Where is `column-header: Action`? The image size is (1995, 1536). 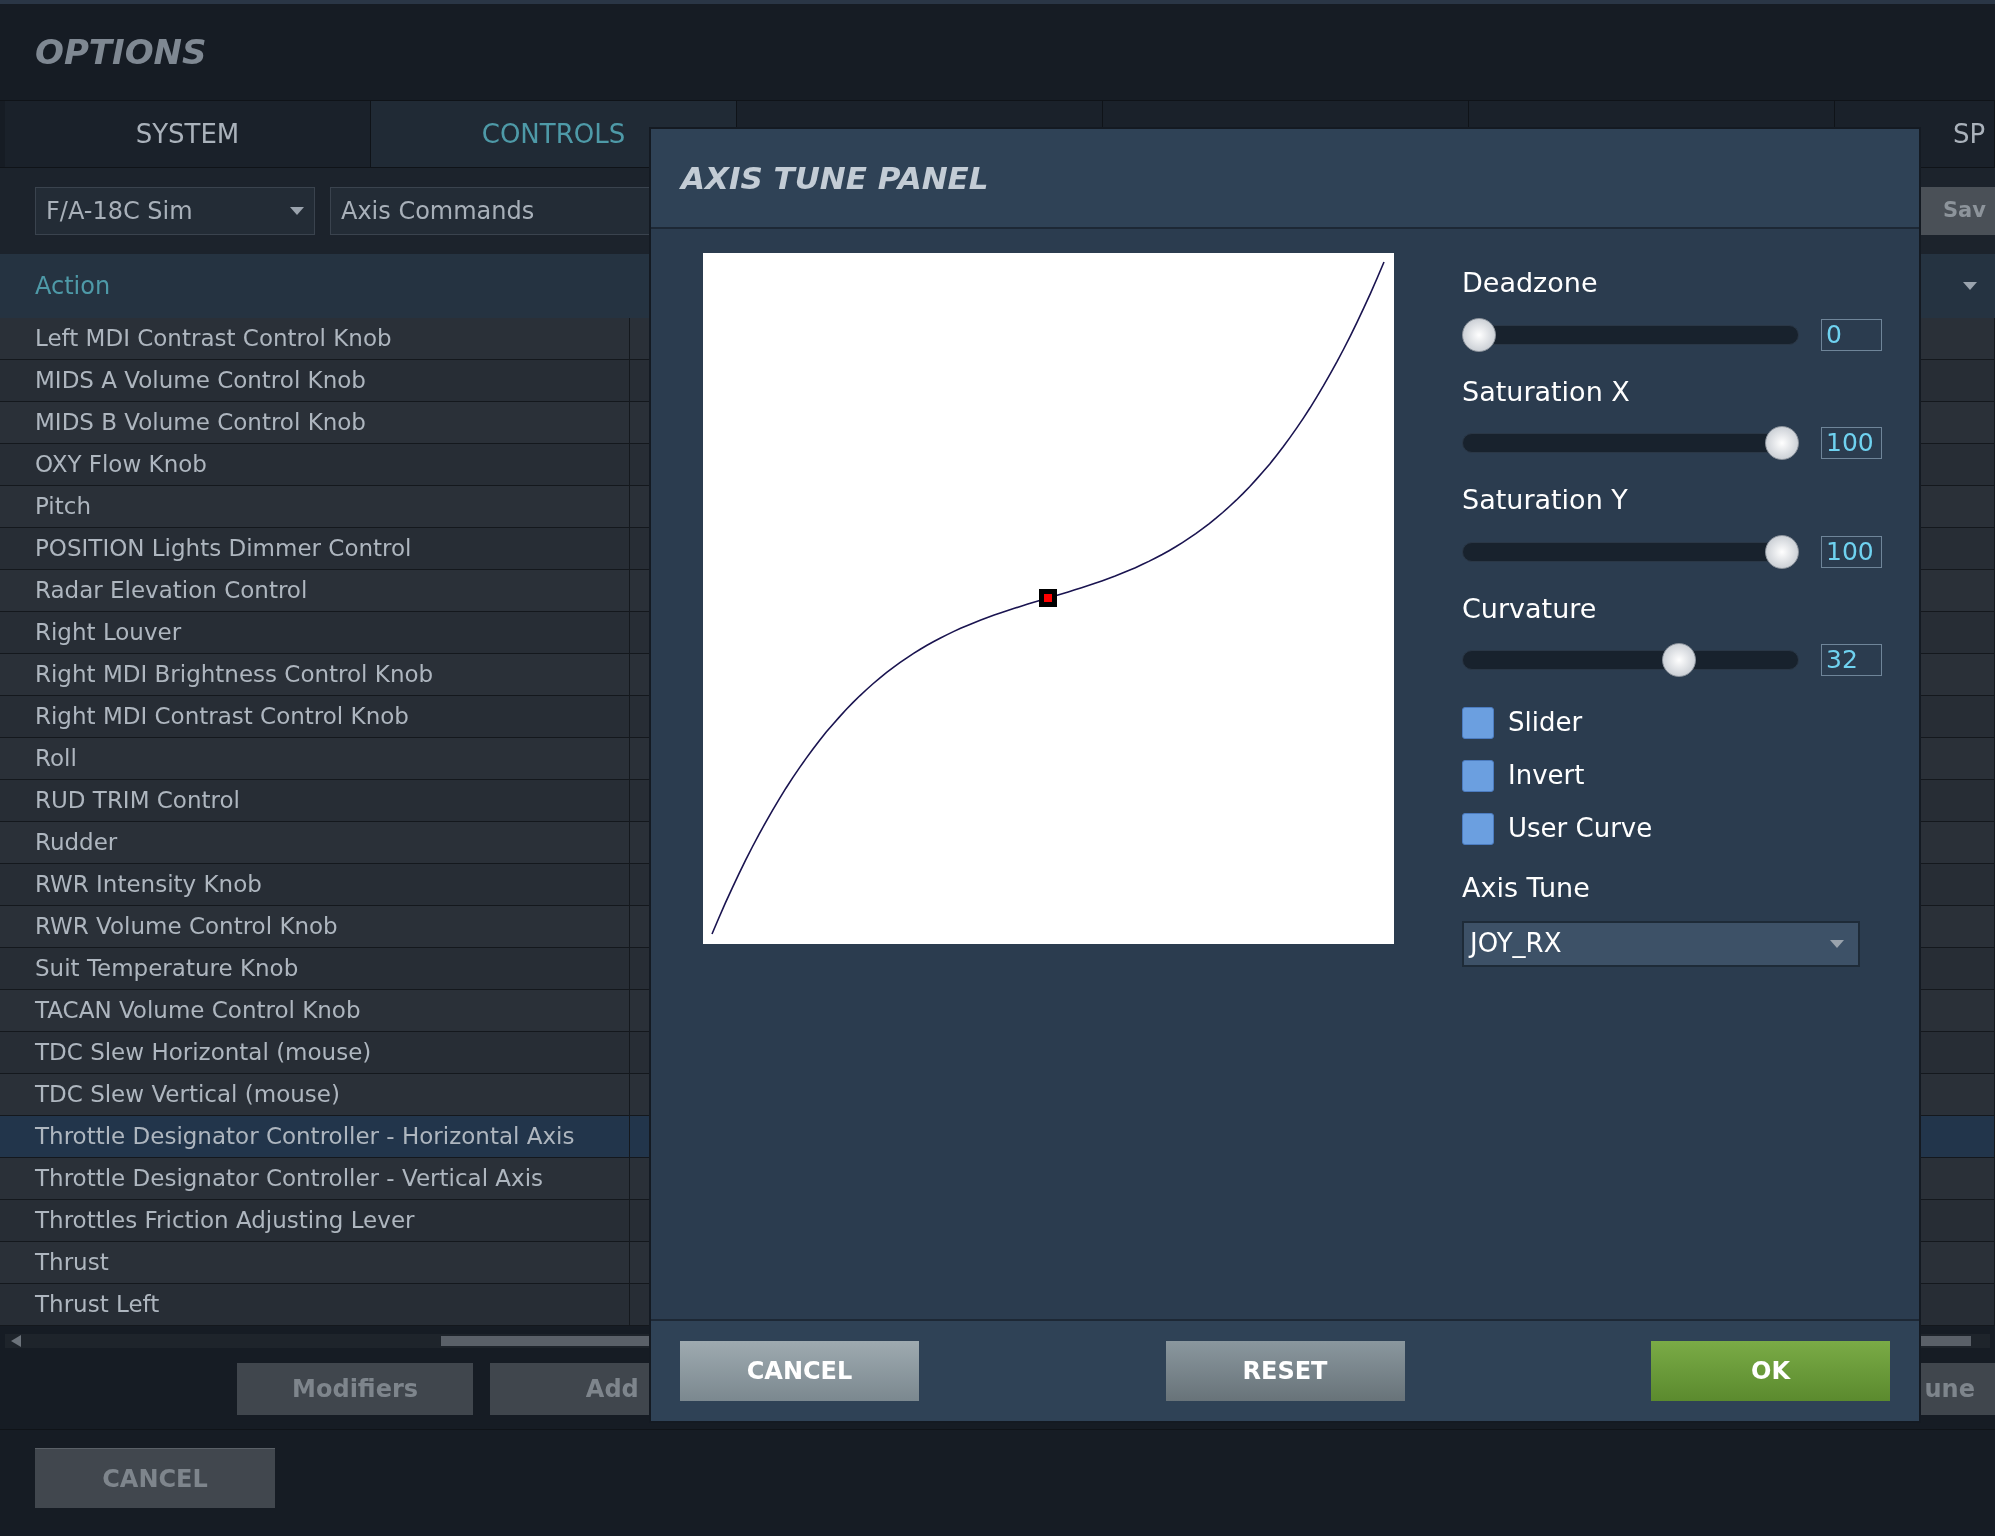
column-header: Action is located at coordinates (73, 286).